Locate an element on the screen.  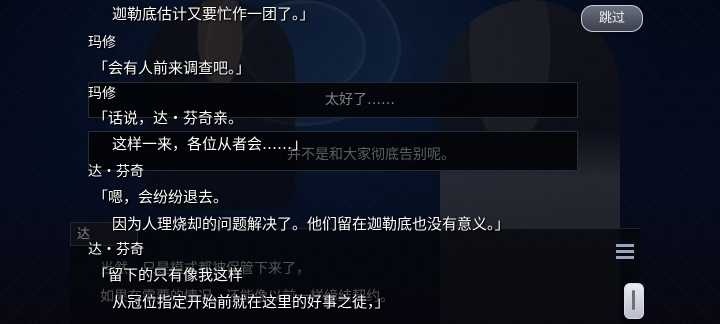
skip-button: 跳过 is located at coordinates (612, 18).